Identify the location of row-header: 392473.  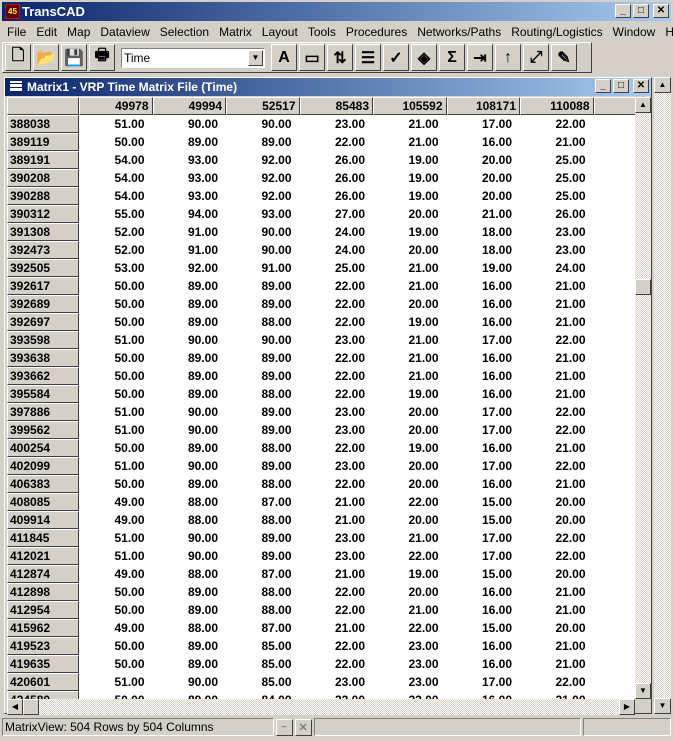
(43, 250).